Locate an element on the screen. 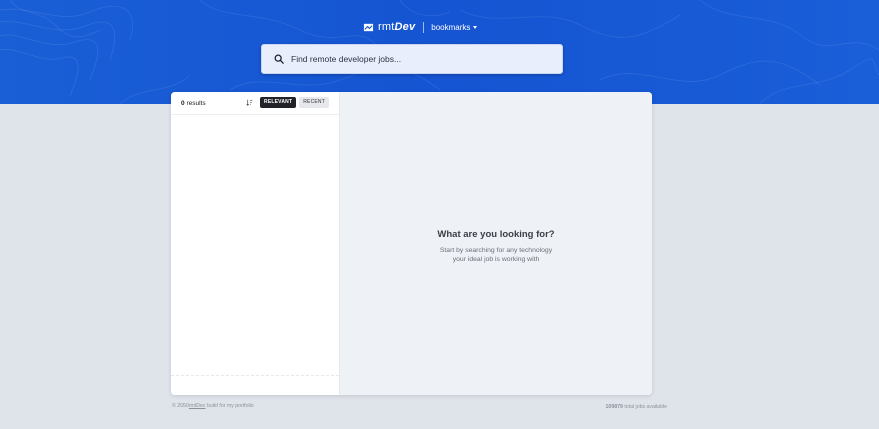 The image size is (879, 429). results-count-label: results is located at coordinates (196, 103).